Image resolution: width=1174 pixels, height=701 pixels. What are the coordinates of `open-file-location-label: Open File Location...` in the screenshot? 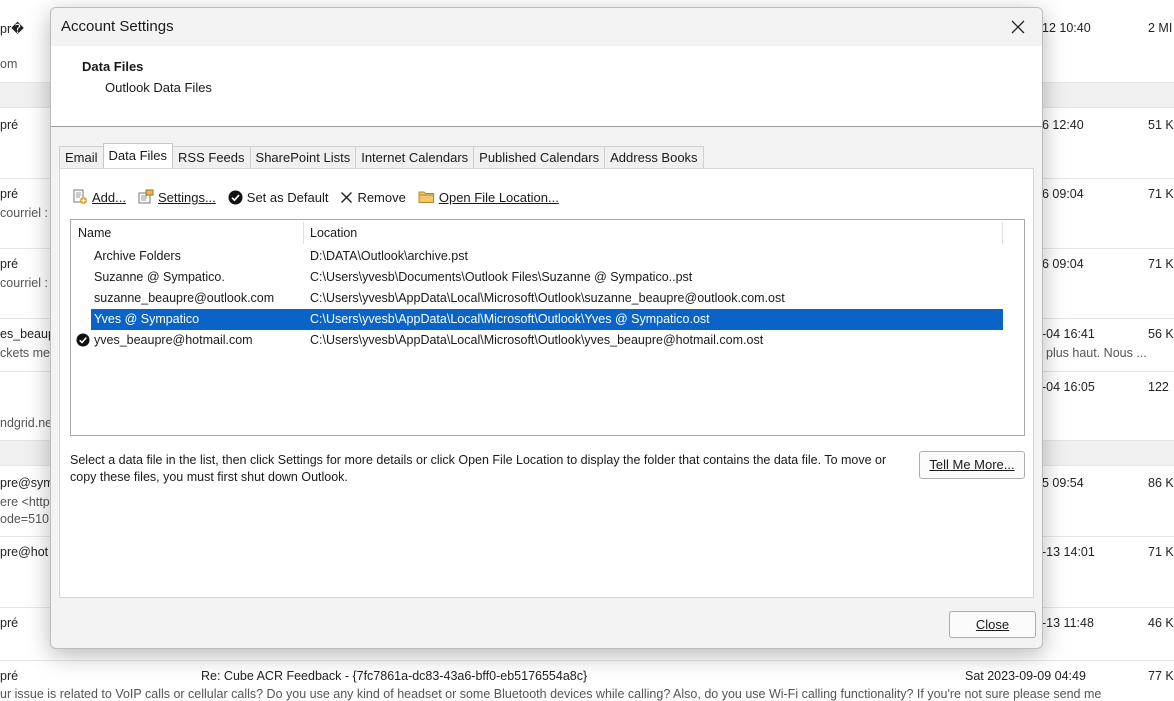 It's located at (498, 197).